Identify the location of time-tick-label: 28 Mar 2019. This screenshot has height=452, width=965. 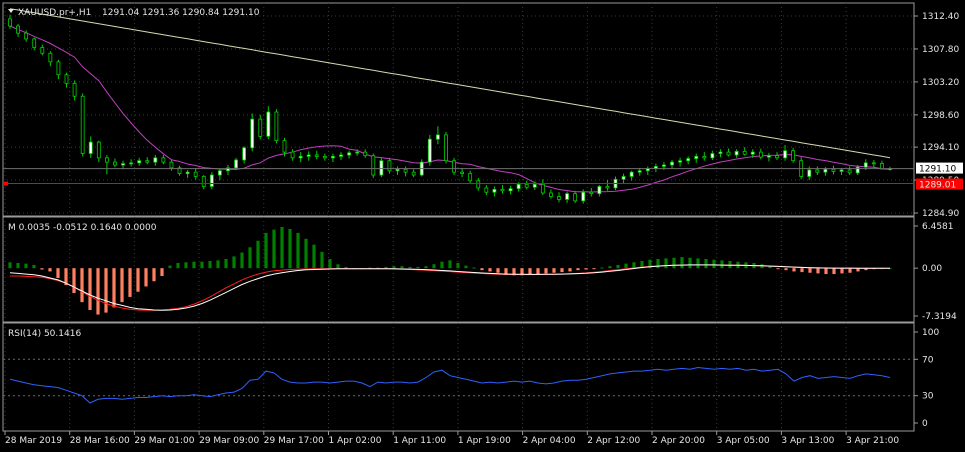
(33, 441).